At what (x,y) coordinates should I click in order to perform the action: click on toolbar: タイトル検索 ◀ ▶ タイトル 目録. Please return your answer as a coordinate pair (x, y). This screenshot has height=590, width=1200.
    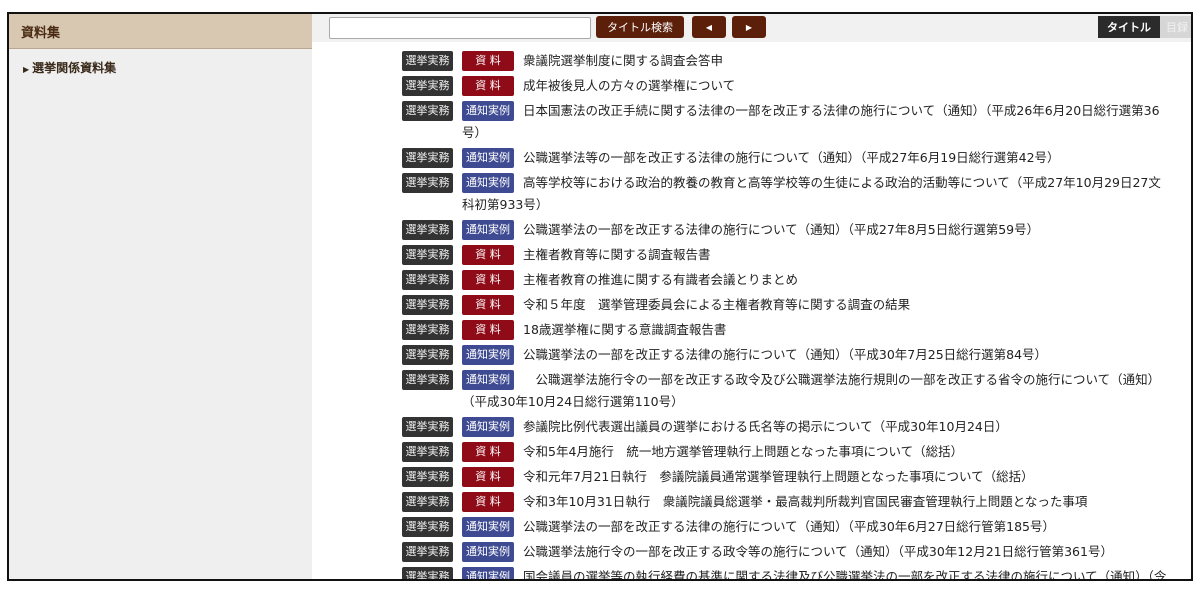
    Looking at the image, I should click on (751, 28).